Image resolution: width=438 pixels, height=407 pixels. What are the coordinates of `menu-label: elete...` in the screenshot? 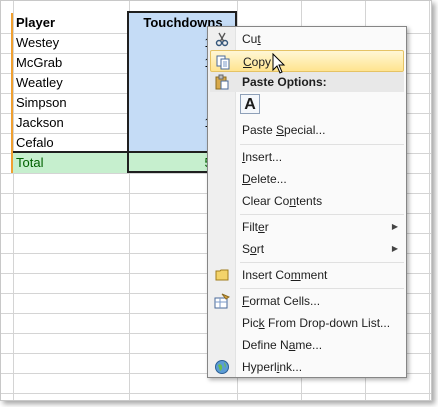 It's located at (268, 179).